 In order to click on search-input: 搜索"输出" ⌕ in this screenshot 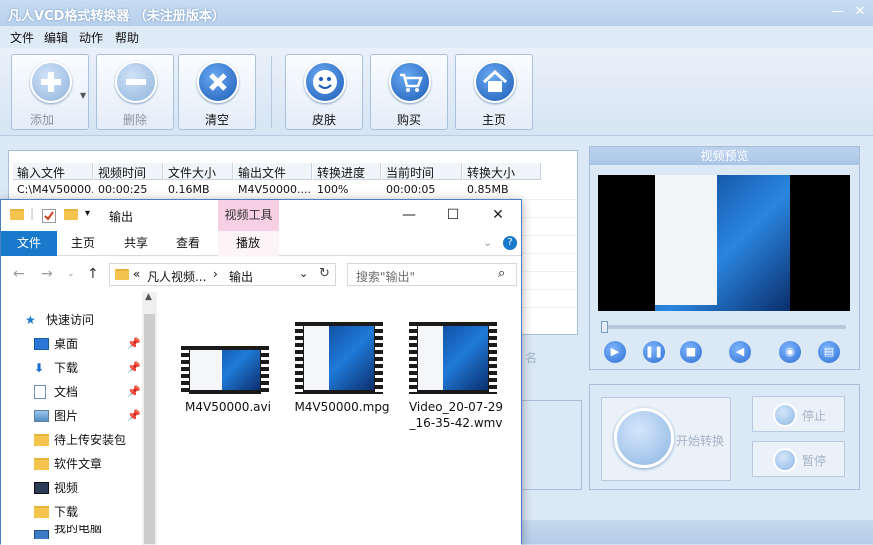, I will do `click(432, 274)`.